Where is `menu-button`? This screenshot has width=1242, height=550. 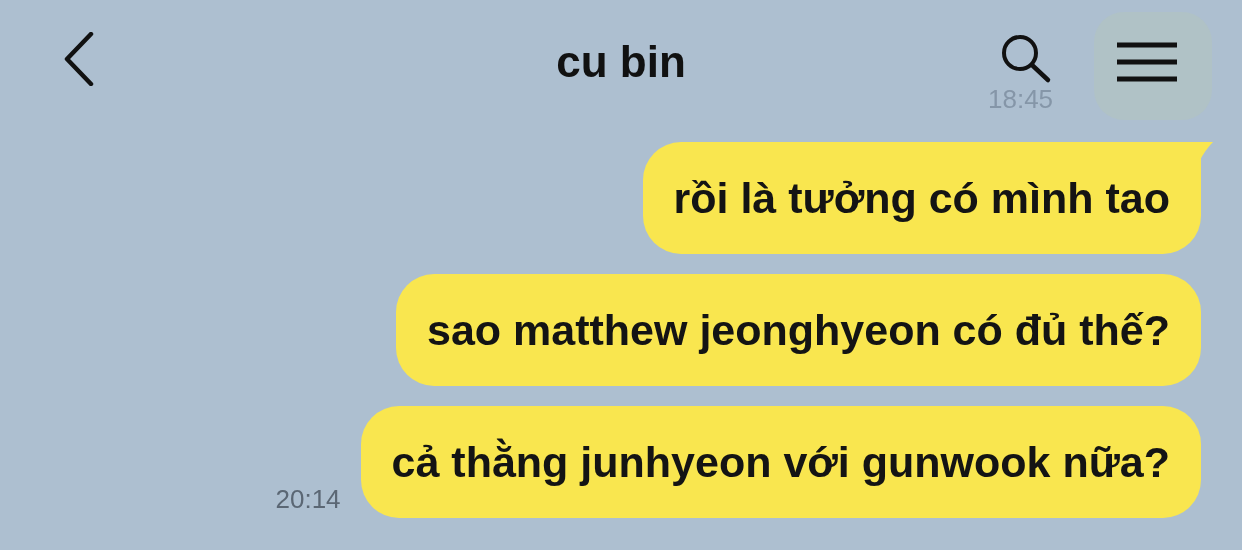 menu-button is located at coordinates (1147, 62).